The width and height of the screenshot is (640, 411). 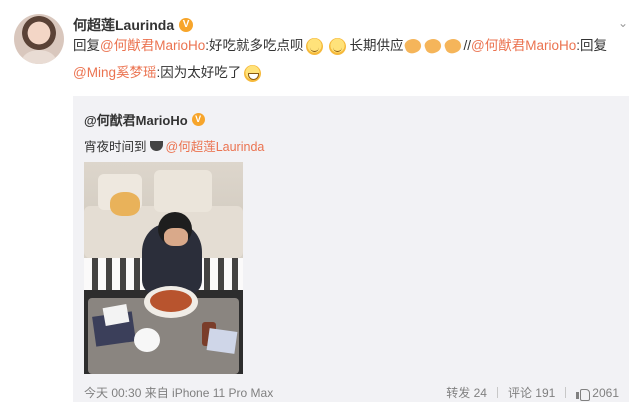 I want to click on repost-author: @何猷君MarioHo V, so click(x=144, y=119).